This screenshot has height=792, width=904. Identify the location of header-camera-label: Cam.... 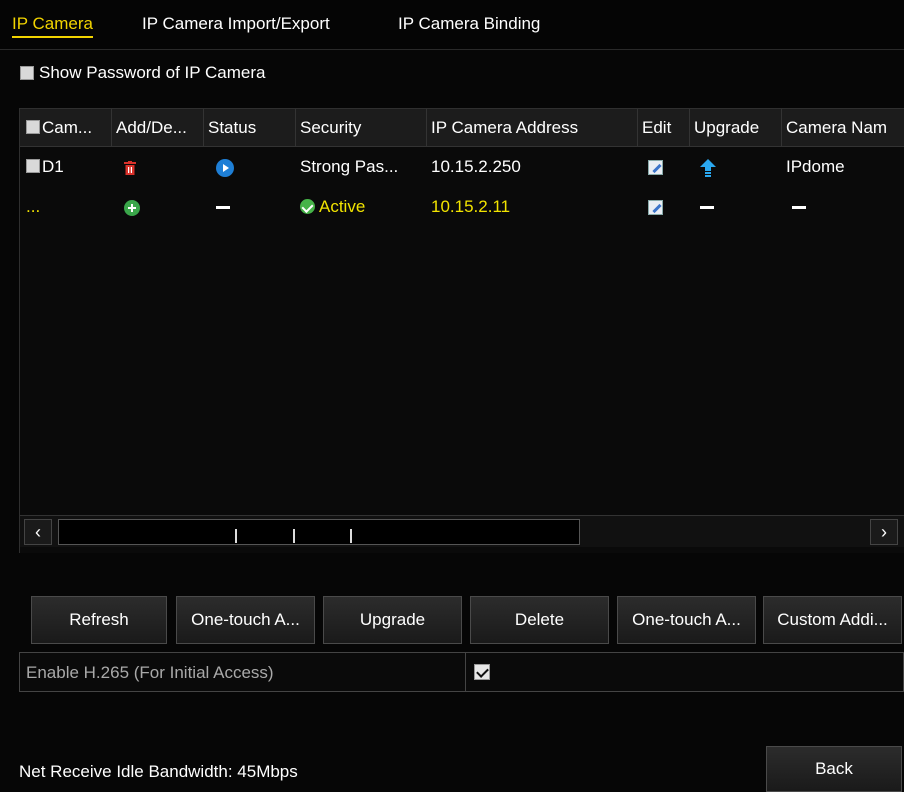
(67, 127).